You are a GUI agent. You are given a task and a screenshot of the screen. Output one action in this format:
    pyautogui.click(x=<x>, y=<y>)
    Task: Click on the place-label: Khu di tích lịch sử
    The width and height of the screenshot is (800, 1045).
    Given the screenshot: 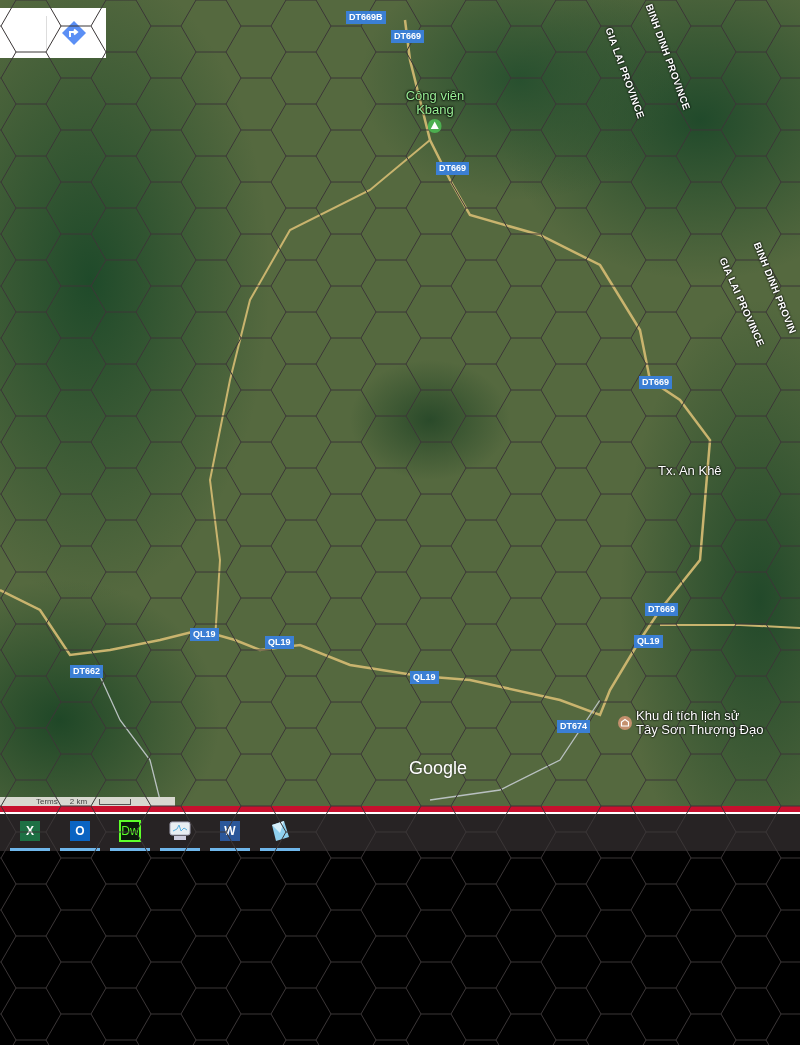 What is the action you would take?
    pyautogui.click(x=688, y=716)
    